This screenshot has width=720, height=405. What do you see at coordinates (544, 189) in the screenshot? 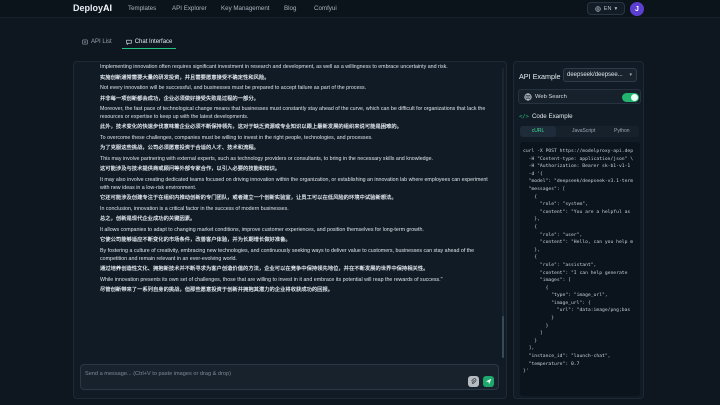
I see `code-line: "messages": [` at bounding box center [544, 189].